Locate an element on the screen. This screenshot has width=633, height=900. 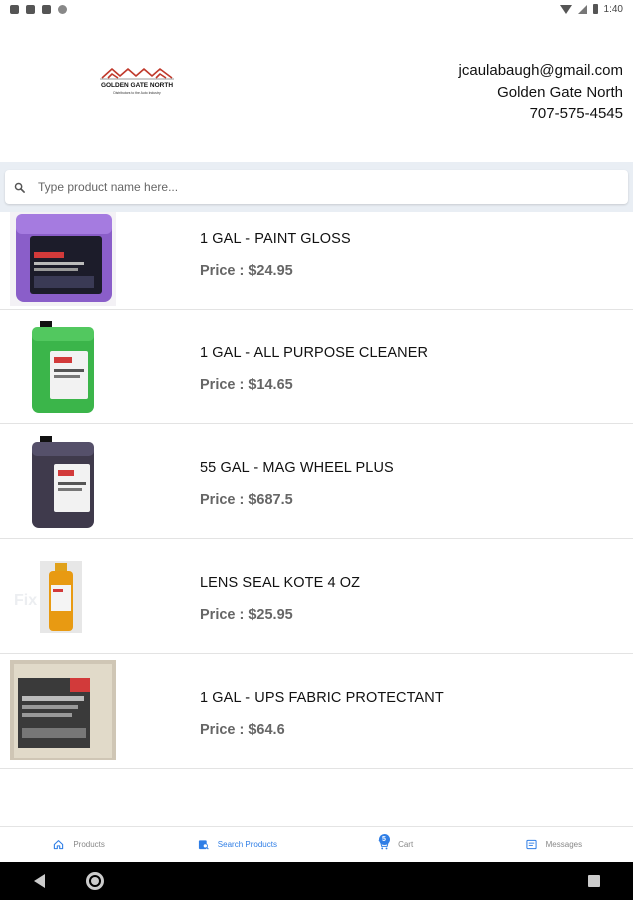
recent-apps-icon is located at coordinates (594, 881).